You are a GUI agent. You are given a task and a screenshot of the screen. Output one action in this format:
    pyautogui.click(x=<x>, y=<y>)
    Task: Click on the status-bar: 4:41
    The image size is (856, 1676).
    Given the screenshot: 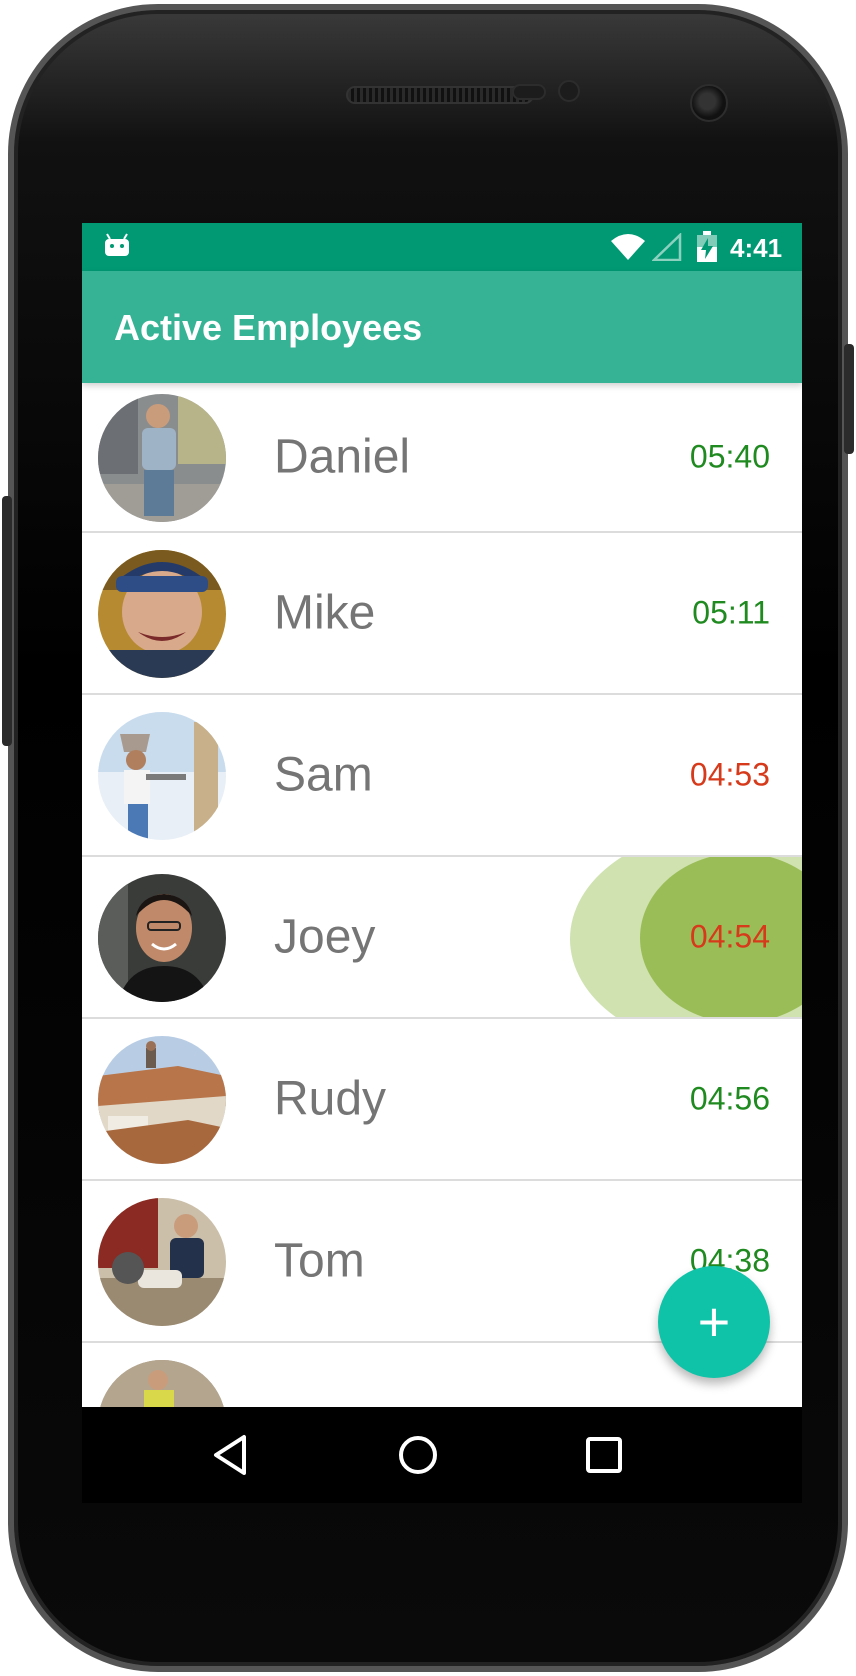 What is the action you would take?
    pyautogui.click(x=442, y=247)
    